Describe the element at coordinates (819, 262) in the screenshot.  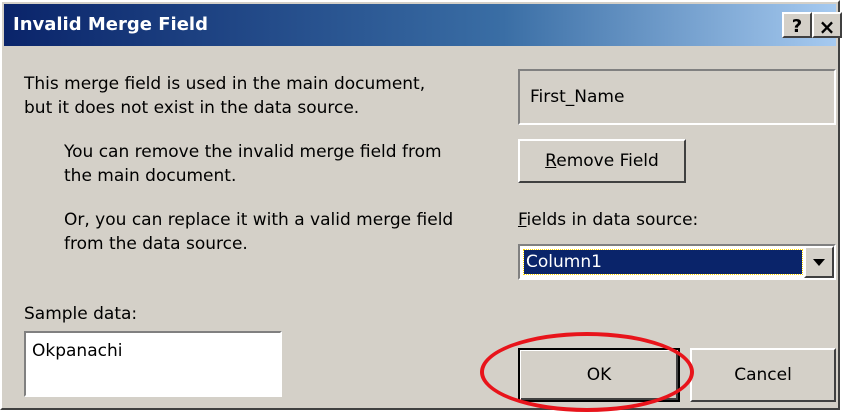
I see `dropdown-arrow-icon` at that location.